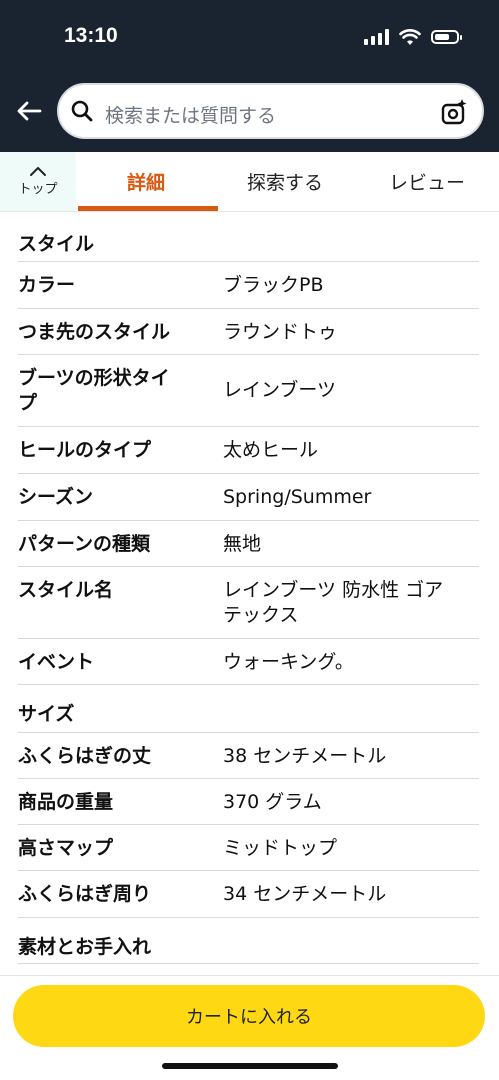 The height and width of the screenshot is (1080, 499). Describe the element at coordinates (280, 332) in the screenshot. I see `row-value: ラウンドトゥ` at that location.